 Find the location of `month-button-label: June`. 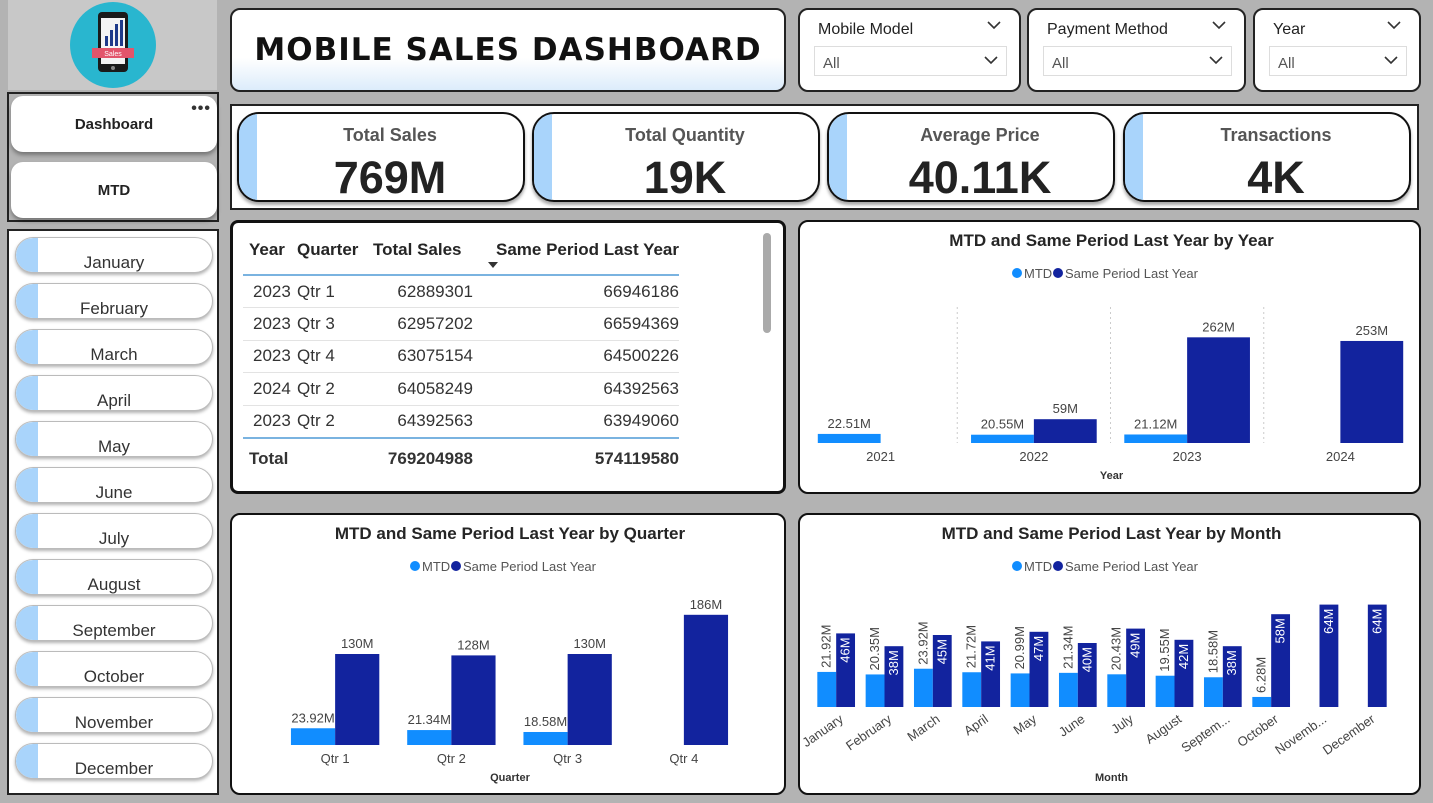

month-button-label: June is located at coordinates (114, 492).